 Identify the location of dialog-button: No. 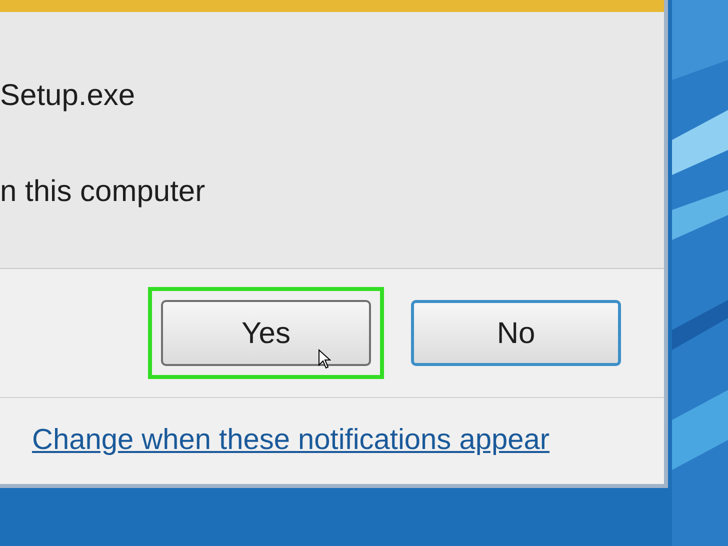
(516, 333).